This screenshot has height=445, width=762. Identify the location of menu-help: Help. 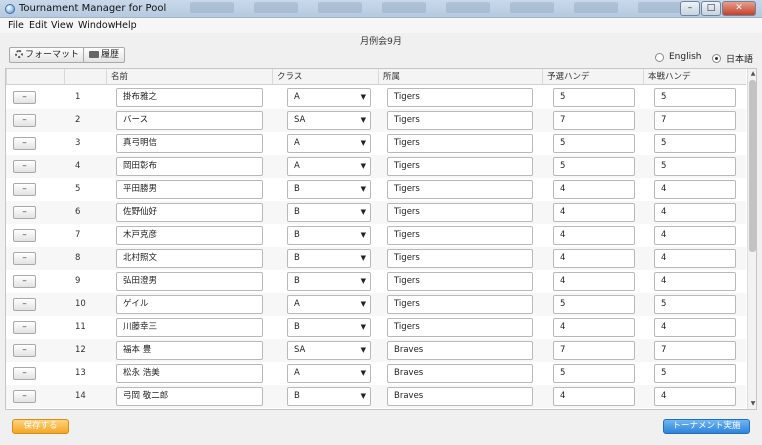
(126, 25).